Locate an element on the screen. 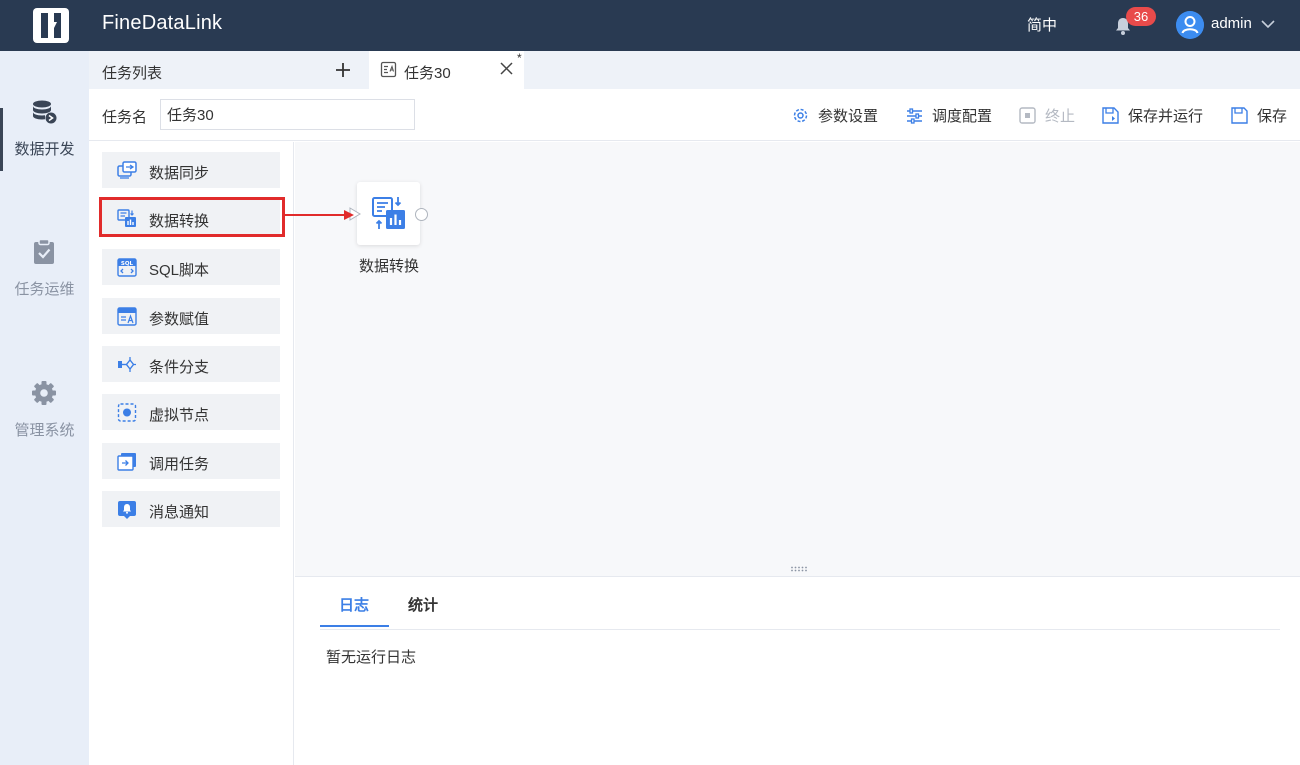  save-and-run-button: 保存并运行 is located at coordinates (1152, 115).